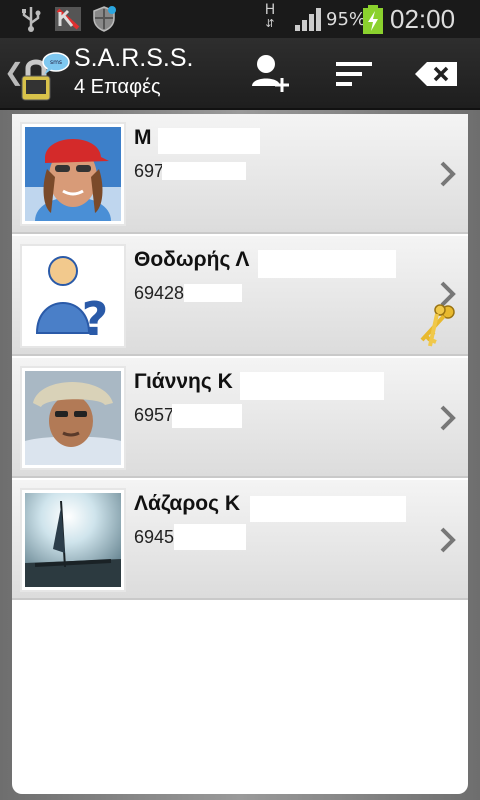 Image resolution: width=480 pixels, height=800 pixels. What do you see at coordinates (56, 62) in the screenshot?
I see `svg-text: sms` at bounding box center [56, 62].